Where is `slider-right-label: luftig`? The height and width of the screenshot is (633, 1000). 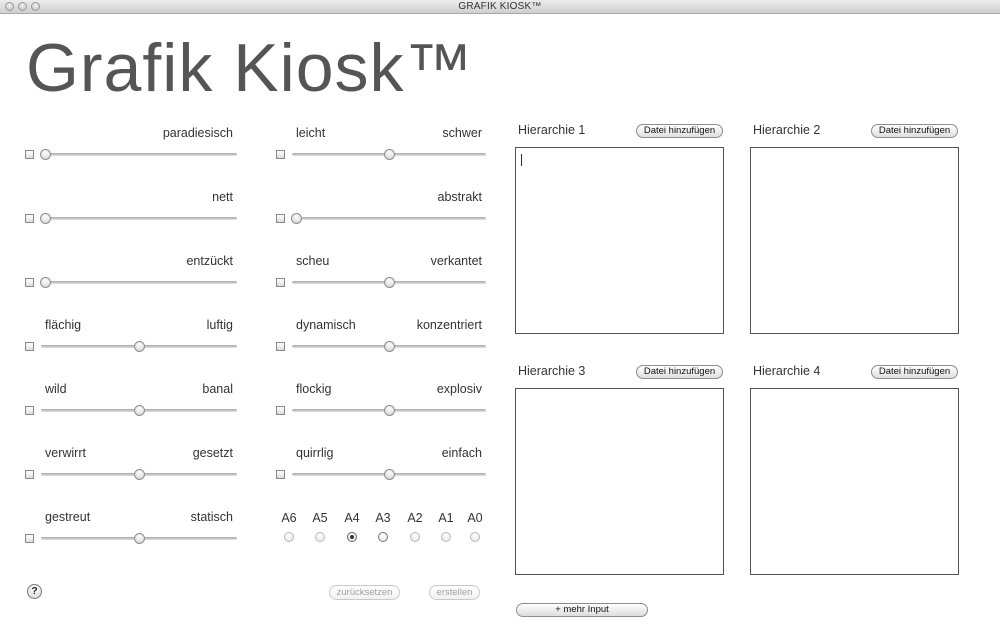
slider-right-label: luftig is located at coordinates (219, 325).